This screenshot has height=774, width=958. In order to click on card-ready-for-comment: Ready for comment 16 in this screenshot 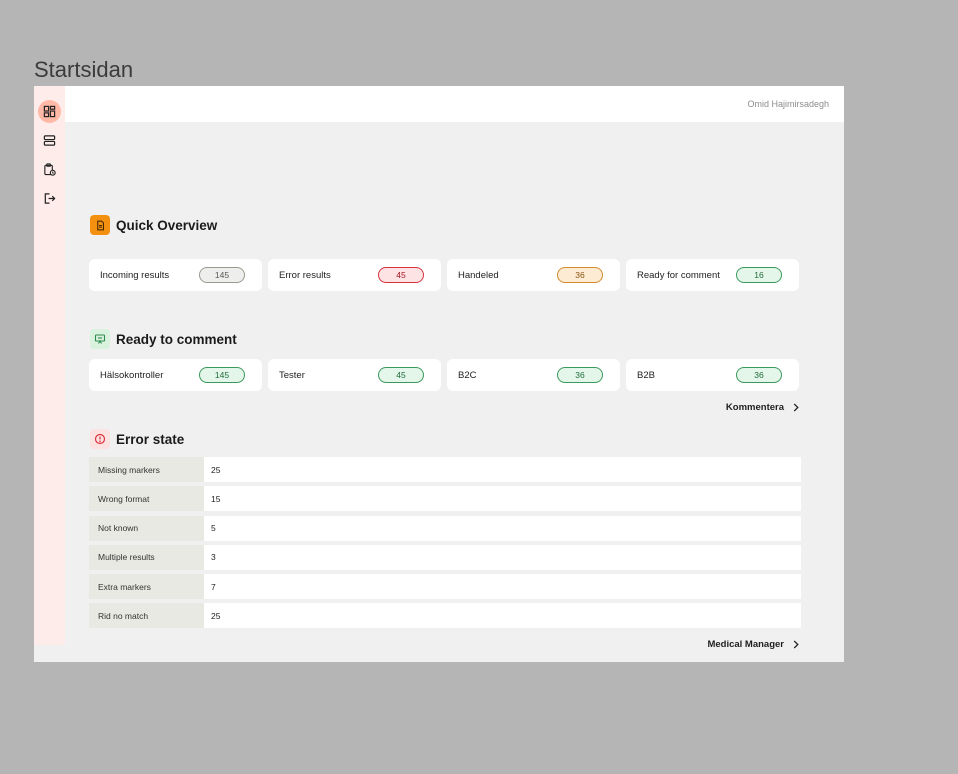, I will do `click(712, 275)`.